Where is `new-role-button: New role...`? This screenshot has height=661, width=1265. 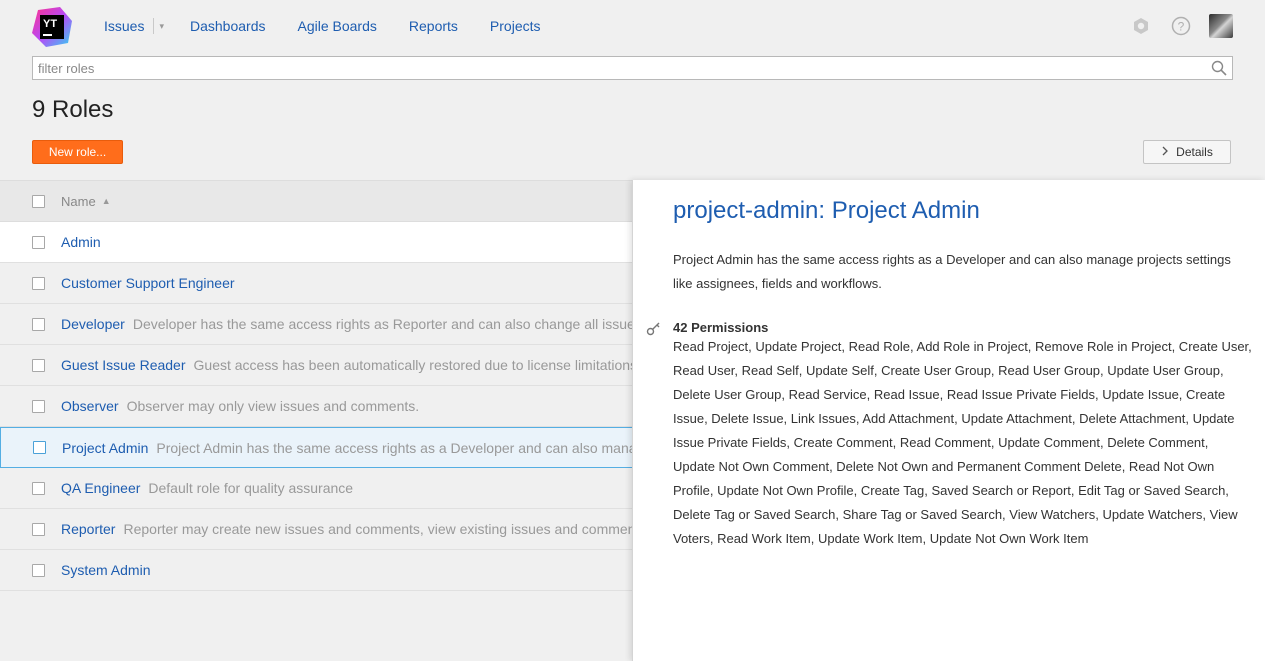
new-role-button: New role... is located at coordinates (77, 152).